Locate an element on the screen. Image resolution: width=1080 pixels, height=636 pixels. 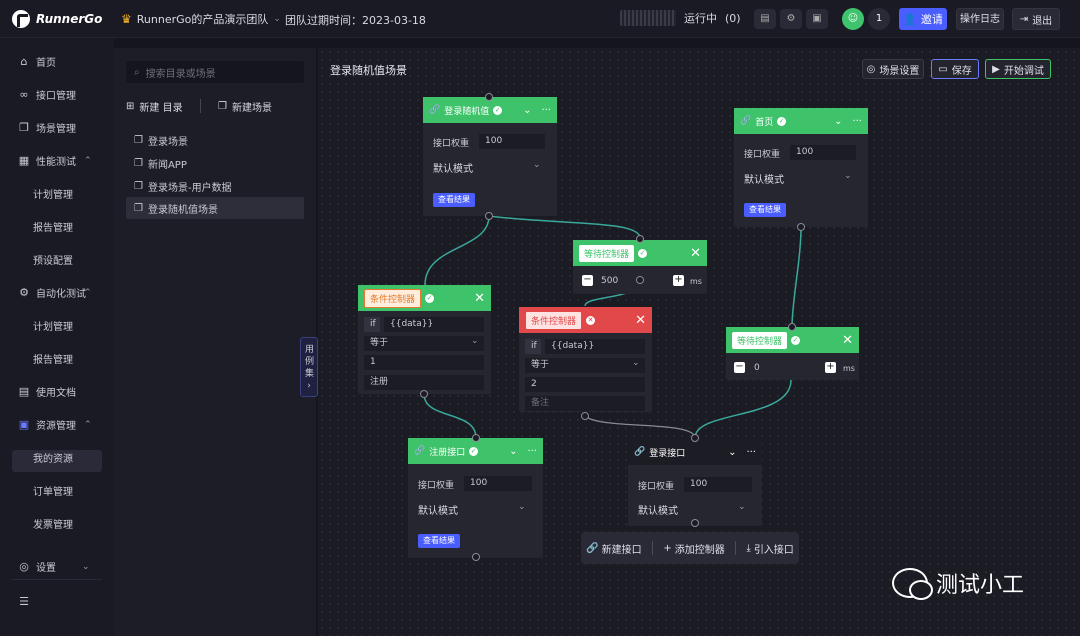
doc-icon: ▤ is located at coordinates (765, 19).